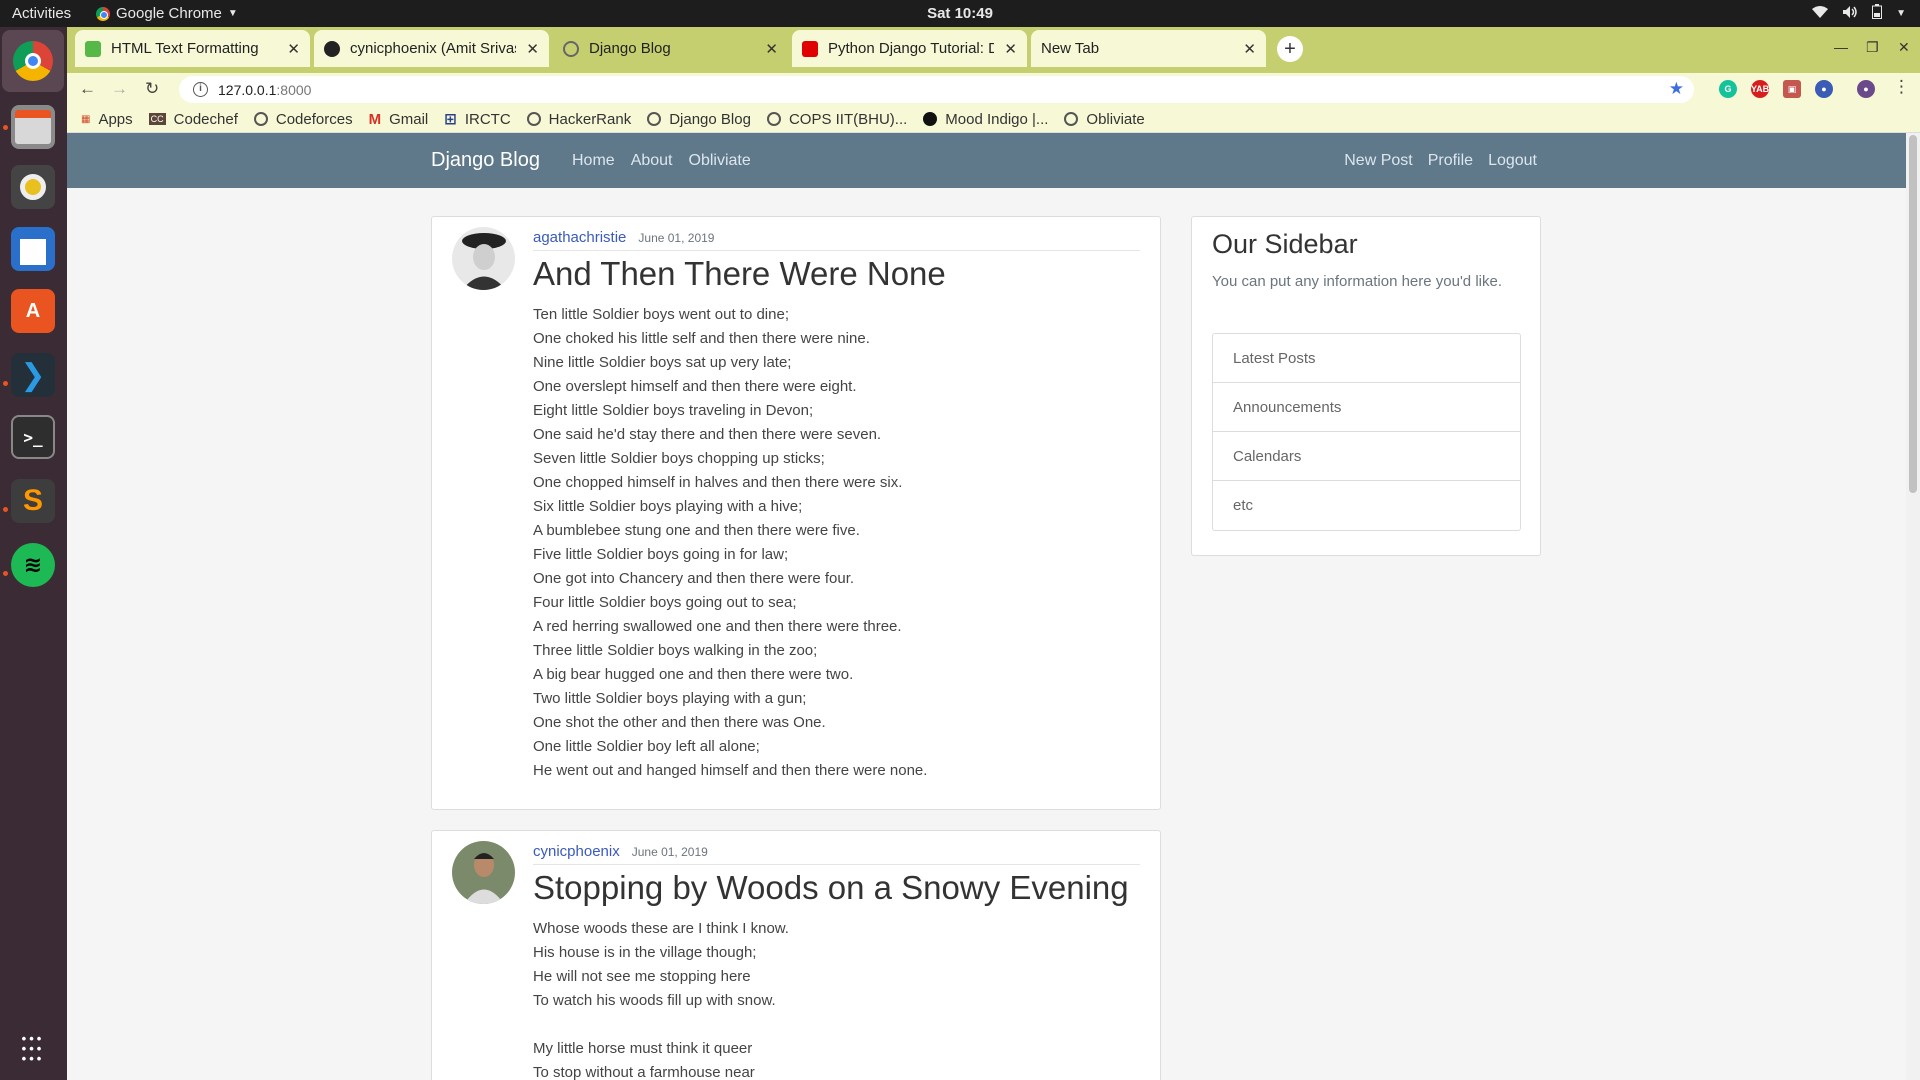 This screenshot has height=1080, width=1920. Describe the element at coordinates (831, 888) in the screenshot. I see `post-title: Stopping by Woods on a Snowy Evening` at that location.